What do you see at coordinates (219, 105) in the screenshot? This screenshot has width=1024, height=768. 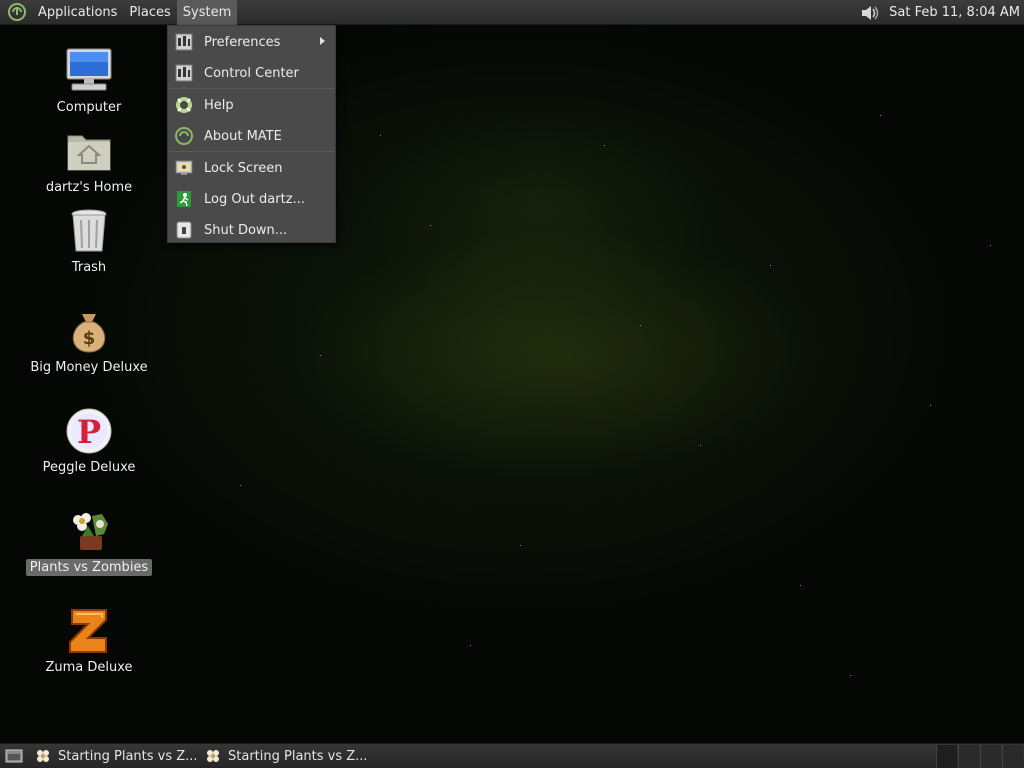 I see `menu-item-label: Help` at bounding box center [219, 105].